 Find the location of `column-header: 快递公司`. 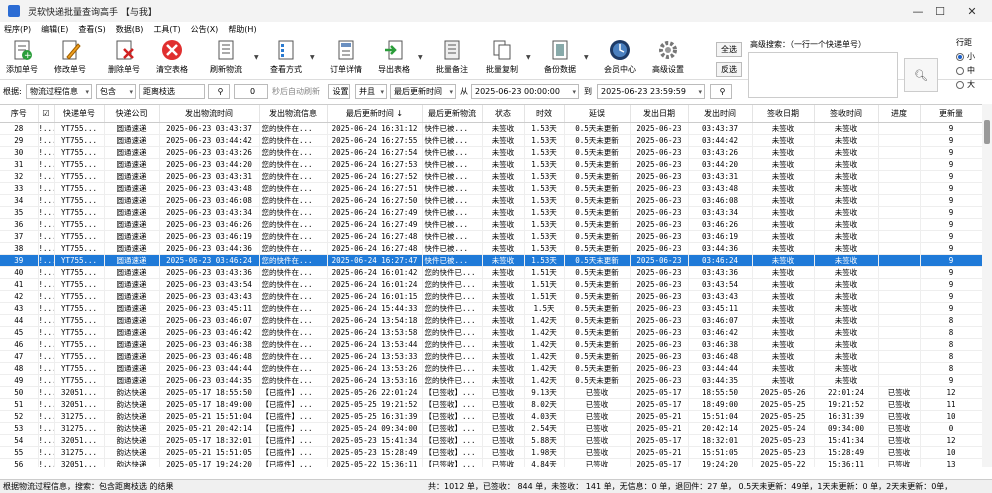

column-header: 快递公司 is located at coordinates (132, 114).